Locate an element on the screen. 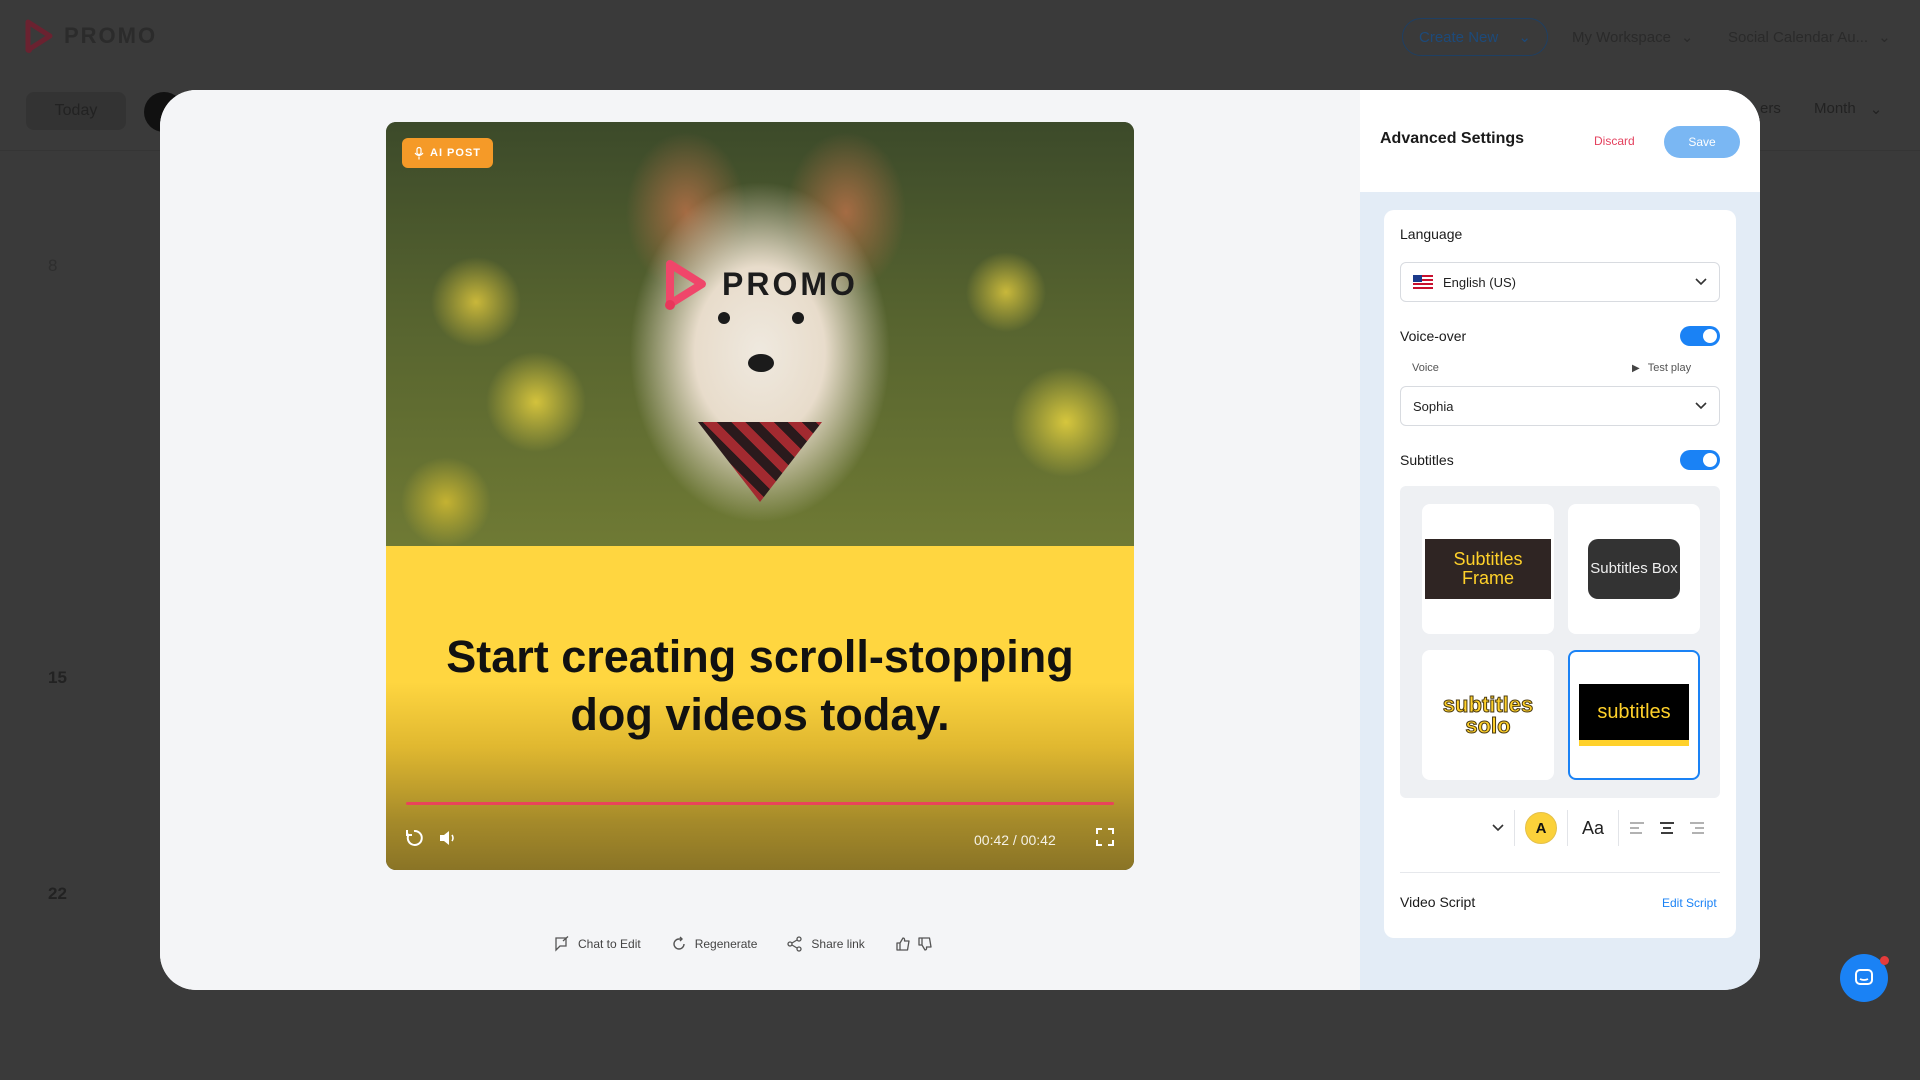 The height and width of the screenshot is (1080, 1920). subtitle-frame-sample: Subtitles Frame is located at coordinates (1488, 569).